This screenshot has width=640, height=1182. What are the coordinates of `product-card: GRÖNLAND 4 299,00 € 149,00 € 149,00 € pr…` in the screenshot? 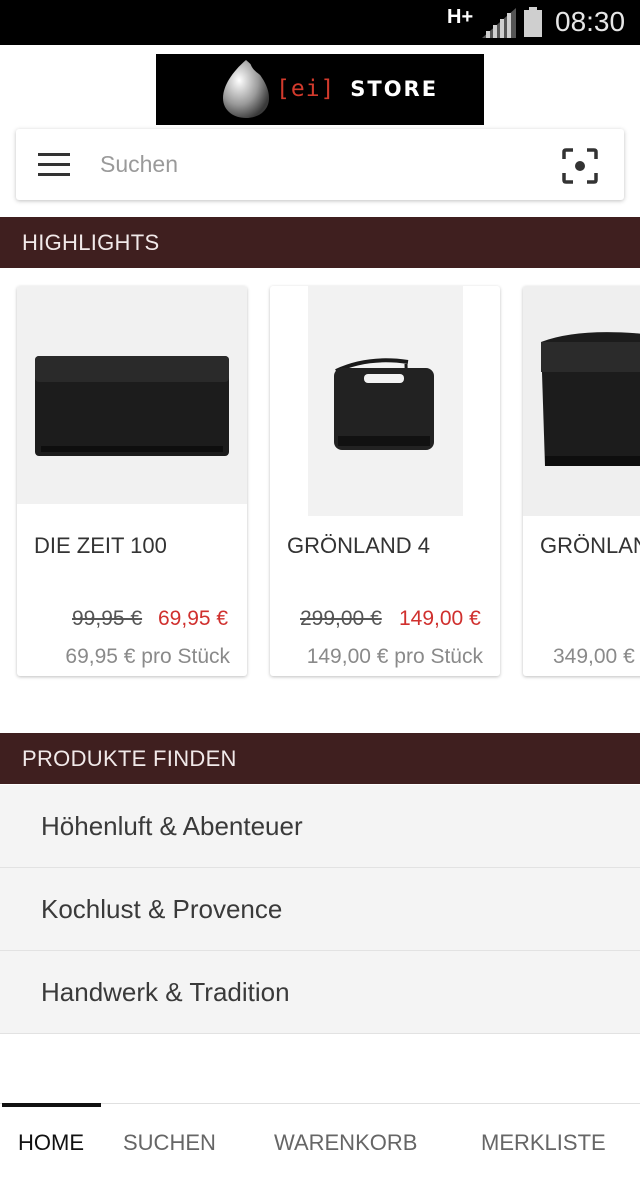 It's located at (385, 481).